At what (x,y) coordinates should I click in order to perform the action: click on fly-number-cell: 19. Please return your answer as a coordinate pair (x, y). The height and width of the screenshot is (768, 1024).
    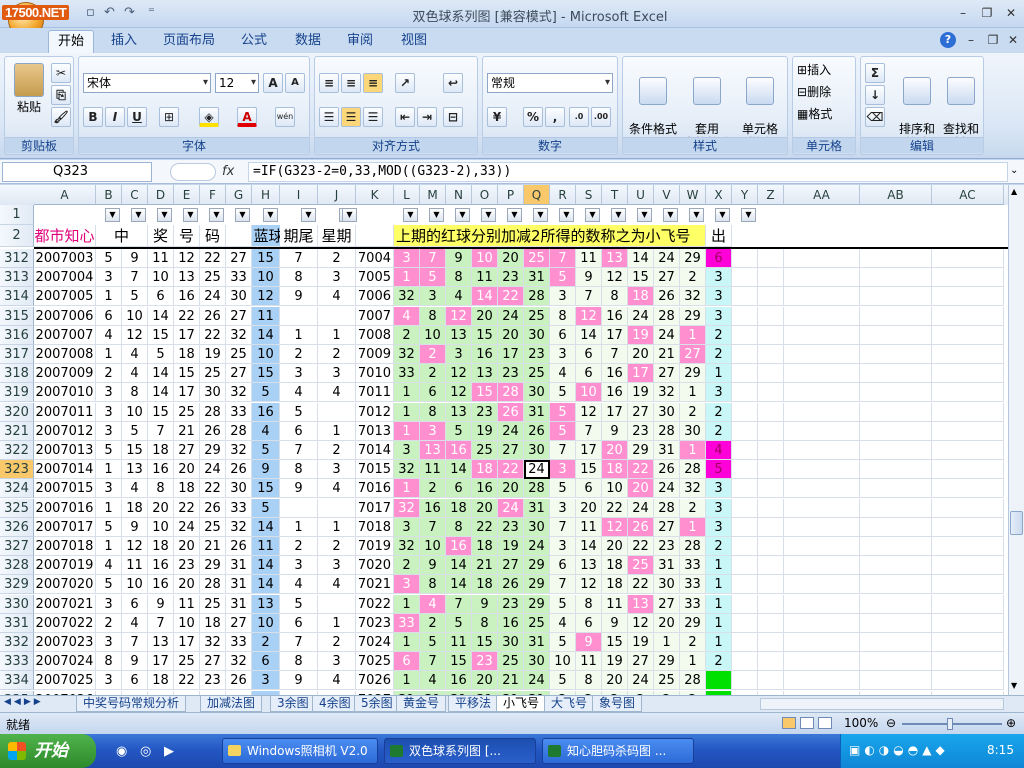
    Looking at the image, I should click on (615, 661).